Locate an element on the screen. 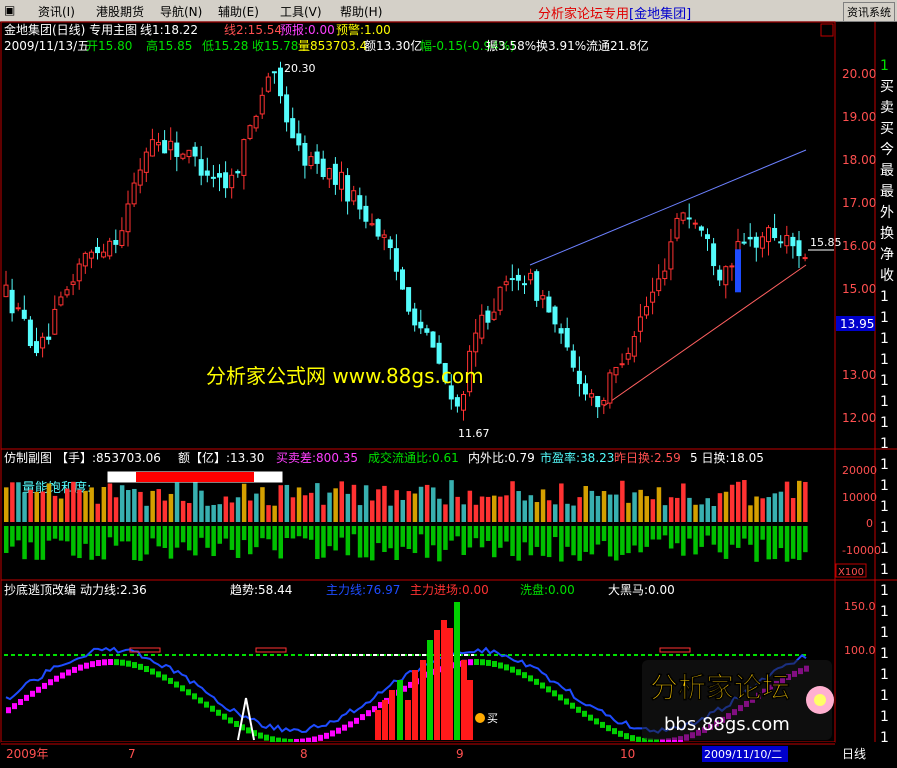 The width and height of the screenshot is (897, 768). main-ind-line1: 线1:18.22 is located at coordinates (169, 30).